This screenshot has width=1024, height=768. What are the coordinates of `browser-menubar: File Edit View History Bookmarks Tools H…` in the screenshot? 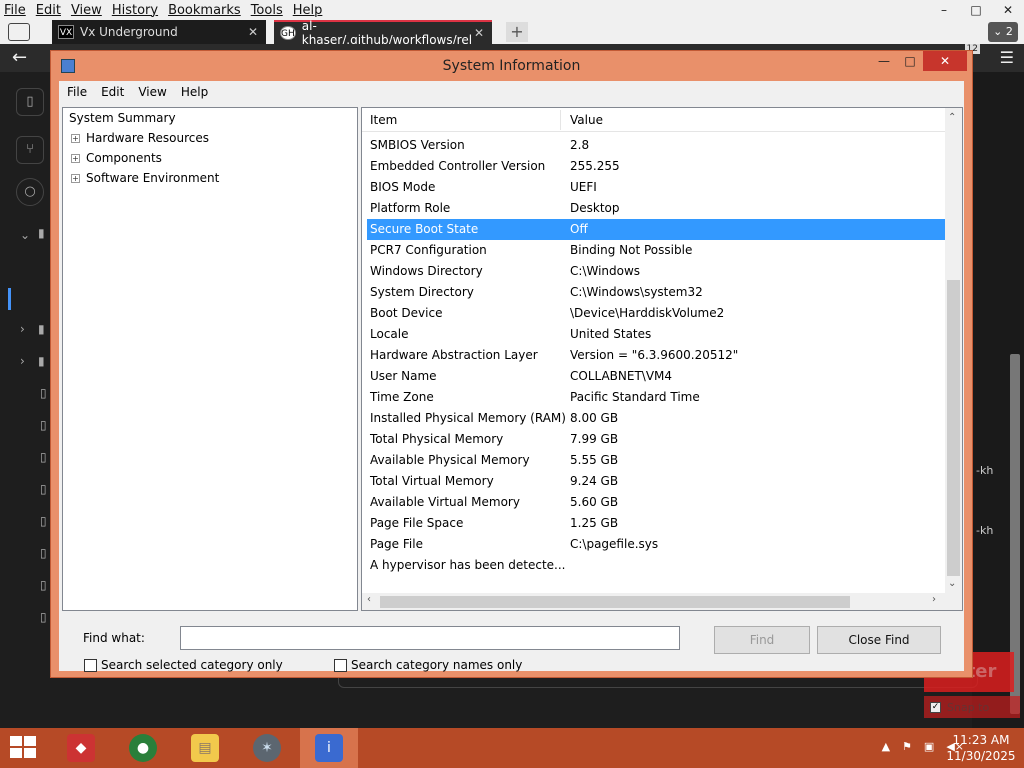 It's located at (512, 10).